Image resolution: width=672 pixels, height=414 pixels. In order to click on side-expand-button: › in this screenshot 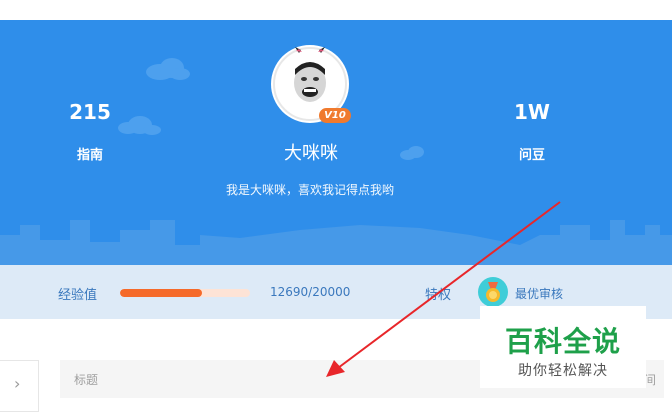, I will do `click(19, 386)`.